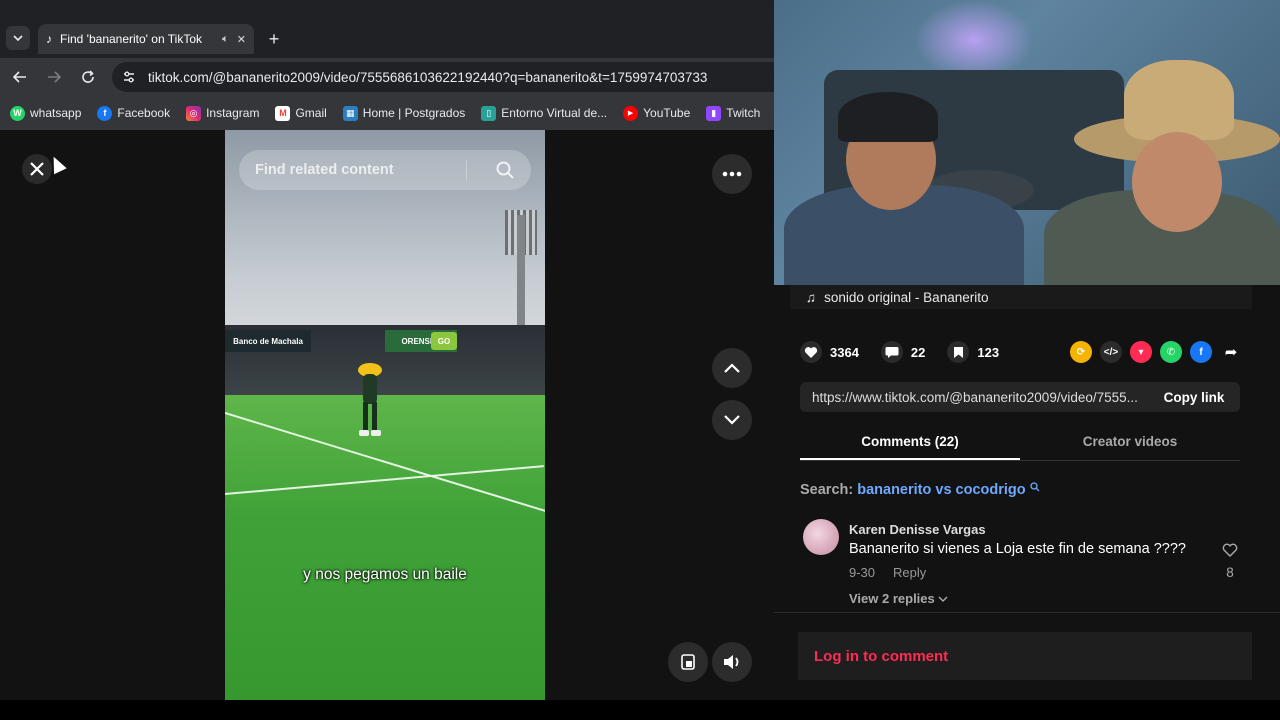 Image resolution: width=1280 pixels, height=720 pixels. What do you see at coordinates (918, 352) in the screenshot?
I see `comment-count: 22` at bounding box center [918, 352].